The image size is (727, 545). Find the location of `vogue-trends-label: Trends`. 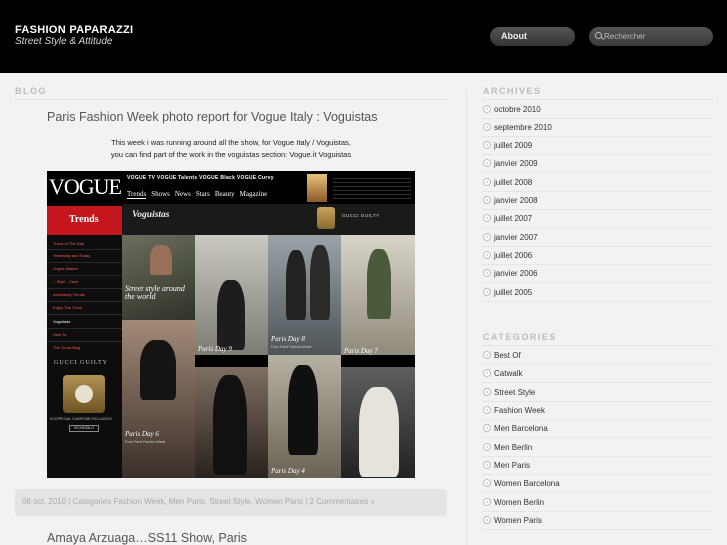

vogue-trends-label: Trends is located at coordinates (84, 220).